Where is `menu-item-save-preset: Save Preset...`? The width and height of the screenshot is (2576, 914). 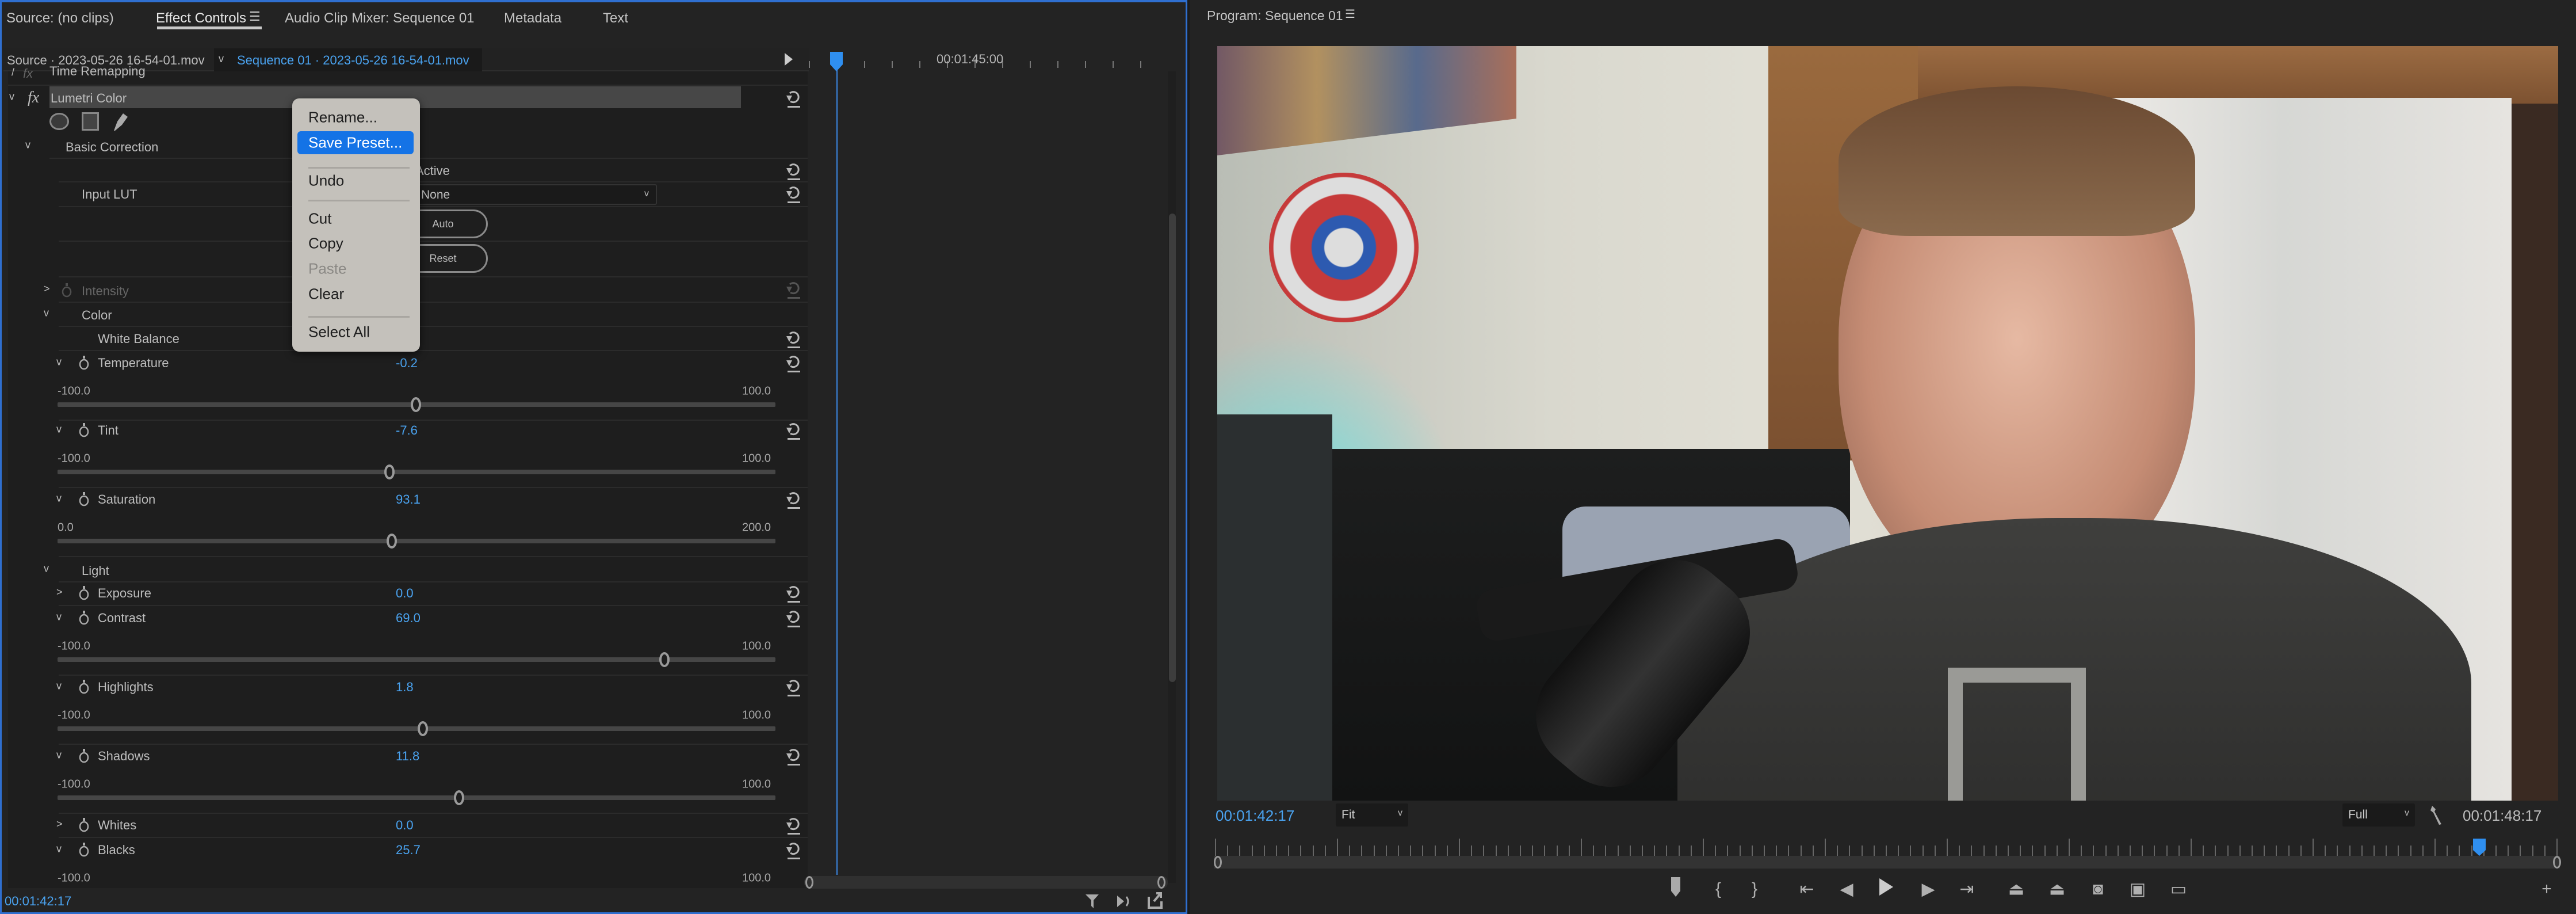 menu-item-save-preset: Save Preset... is located at coordinates (355, 143).